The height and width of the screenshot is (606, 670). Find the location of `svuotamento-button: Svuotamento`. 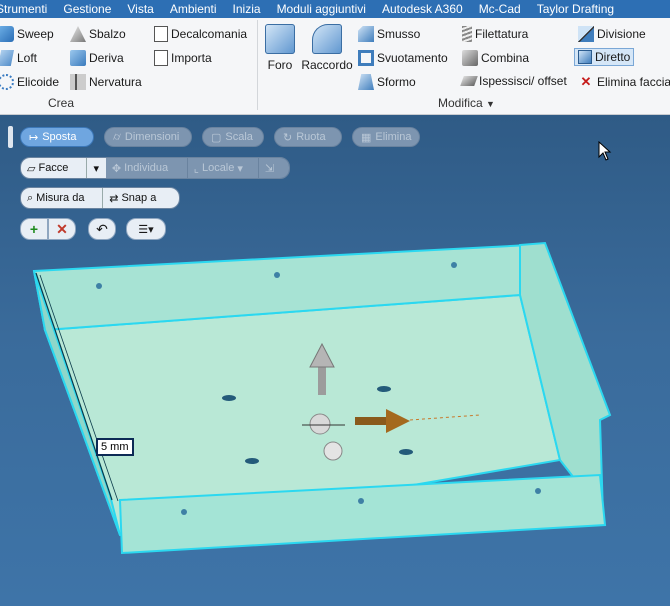

svuotamento-button: Svuotamento is located at coordinates (403, 58).